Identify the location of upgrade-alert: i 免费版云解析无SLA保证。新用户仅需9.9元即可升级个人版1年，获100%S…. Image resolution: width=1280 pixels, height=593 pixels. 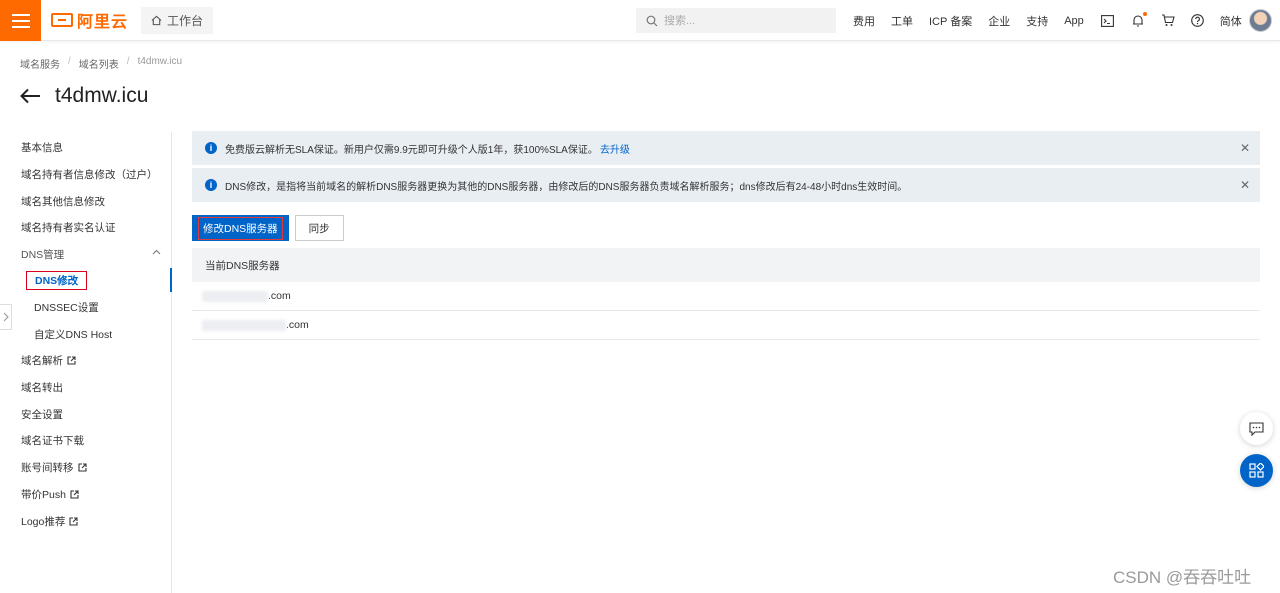
(726, 148).